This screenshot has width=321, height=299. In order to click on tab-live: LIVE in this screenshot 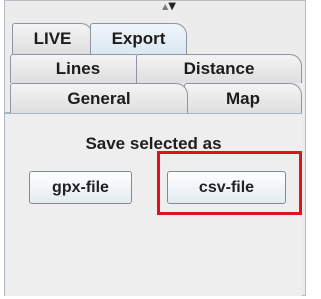, I will do `click(52, 38)`.